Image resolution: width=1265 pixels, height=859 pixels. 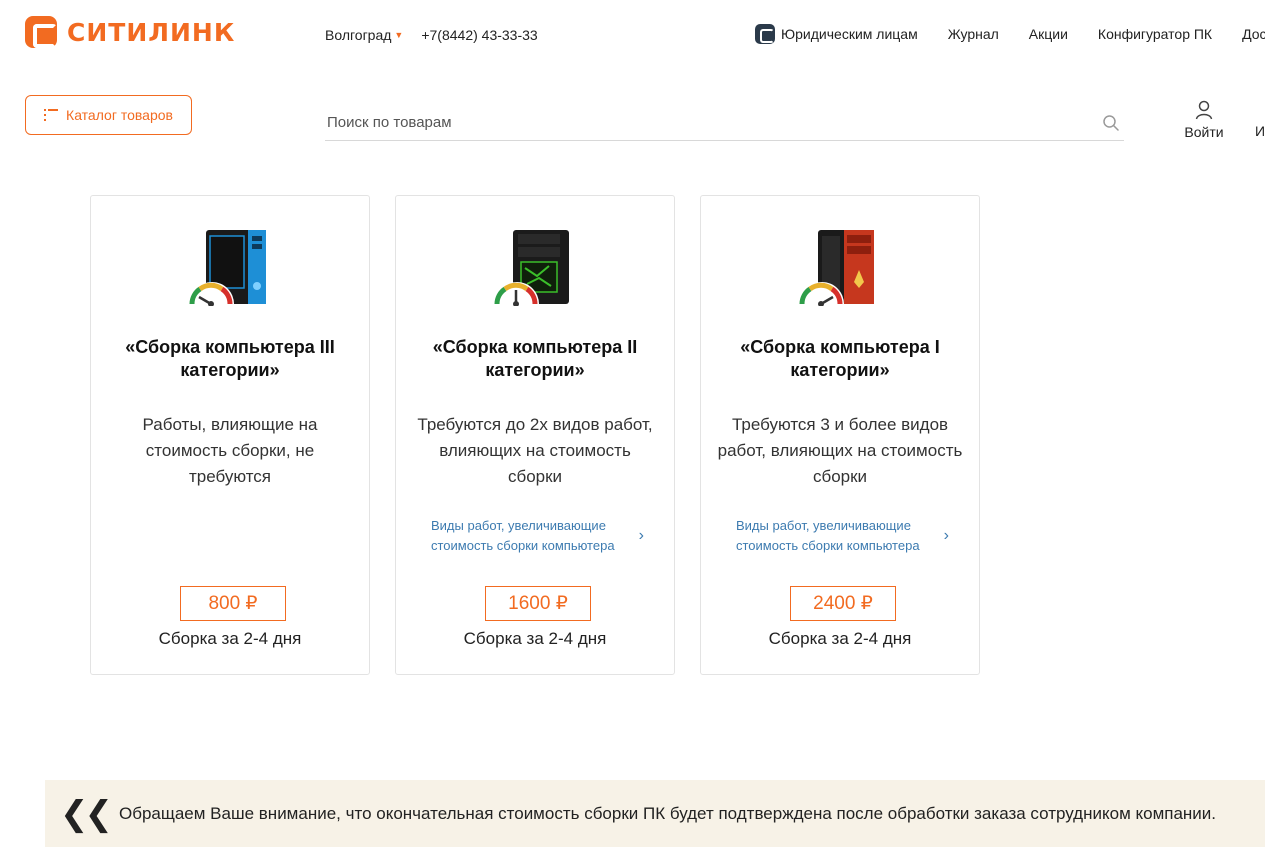 I want to click on nav-journal: Журнал, so click(x=973, y=34).